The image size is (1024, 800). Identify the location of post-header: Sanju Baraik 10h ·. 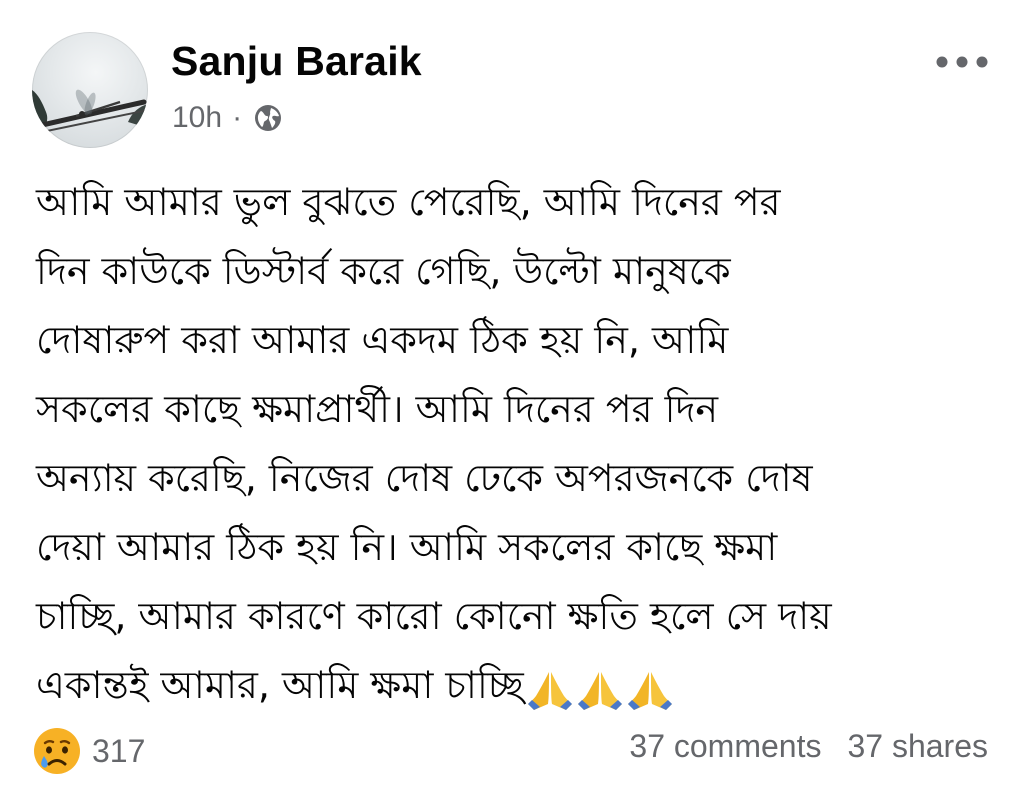
(512, 92).